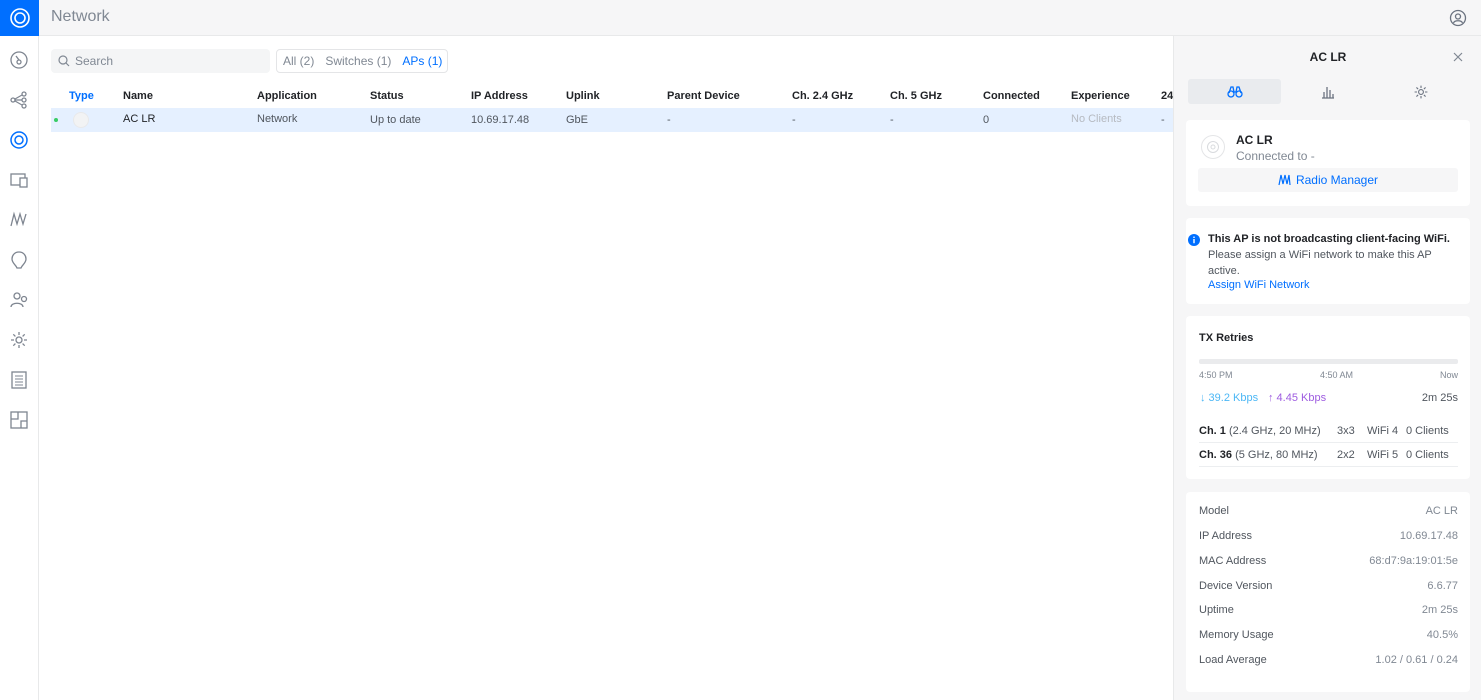  What do you see at coordinates (19, 220) in the screenshot?
I see `statistics-icon` at bounding box center [19, 220].